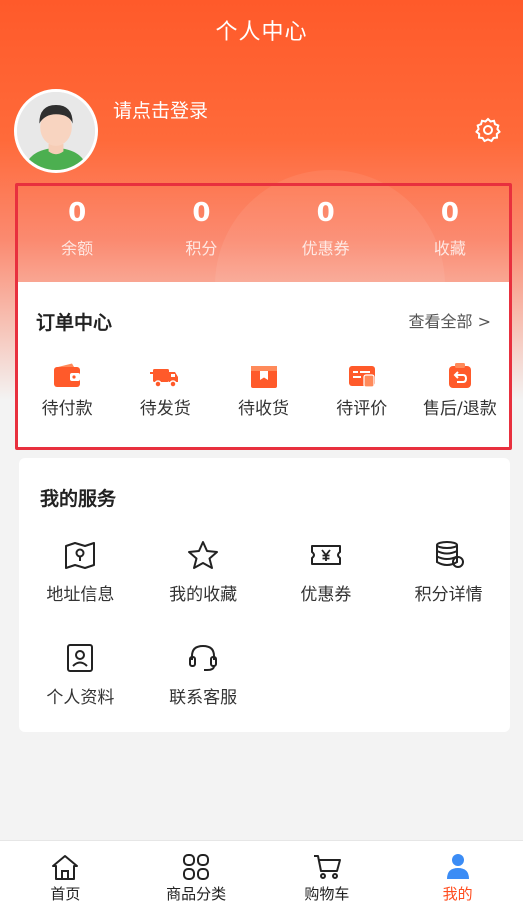 The height and width of the screenshot is (906, 523). What do you see at coordinates (325, 555) in the screenshot?
I see `coupon-icon` at bounding box center [325, 555].